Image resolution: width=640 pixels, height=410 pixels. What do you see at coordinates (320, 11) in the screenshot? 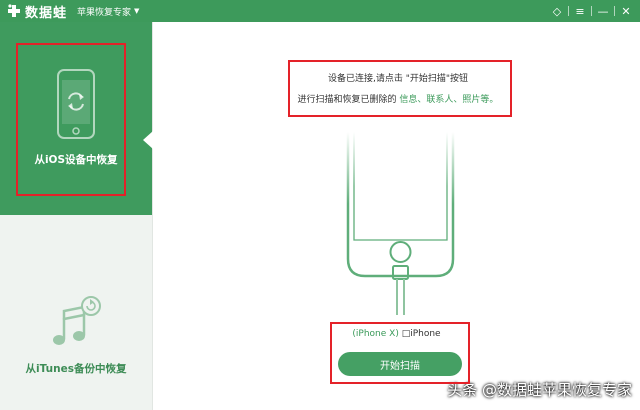
I see `title-bar: 数据蛙 苹果恢复专家 ▼ ◇ ≡ — ✕` at bounding box center [320, 11].